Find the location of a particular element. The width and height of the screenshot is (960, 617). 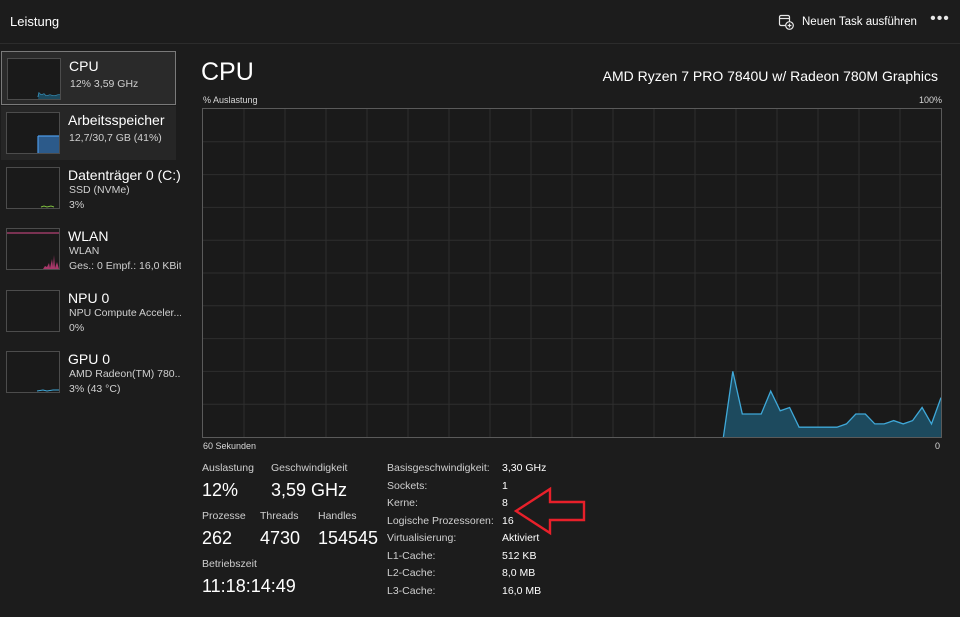

gpu-thumbnail-graph is located at coordinates (33, 372).